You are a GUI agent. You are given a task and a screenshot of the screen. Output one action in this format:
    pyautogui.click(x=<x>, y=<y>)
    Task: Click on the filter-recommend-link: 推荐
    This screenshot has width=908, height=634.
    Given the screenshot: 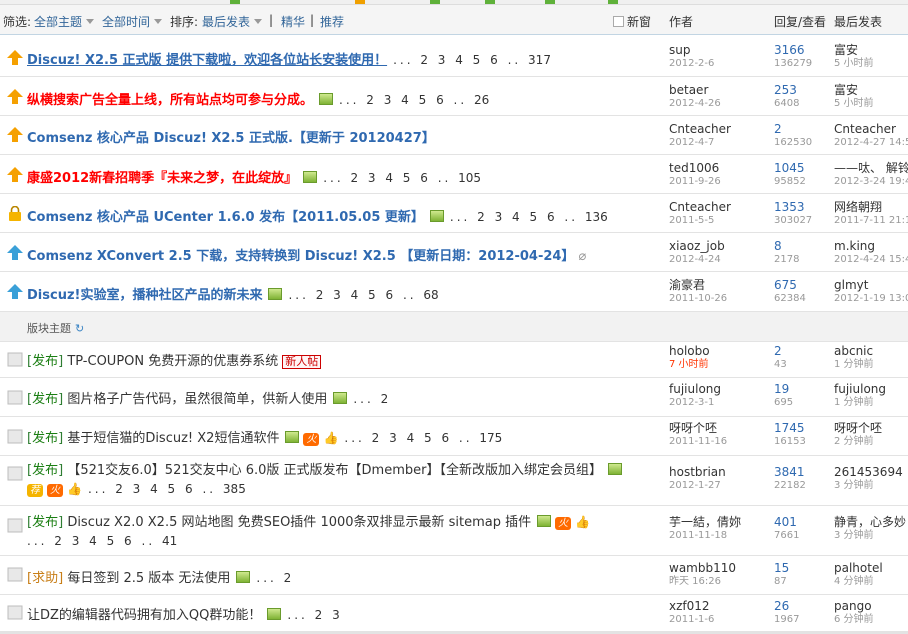 What is the action you would take?
    pyautogui.click(x=332, y=21)
    